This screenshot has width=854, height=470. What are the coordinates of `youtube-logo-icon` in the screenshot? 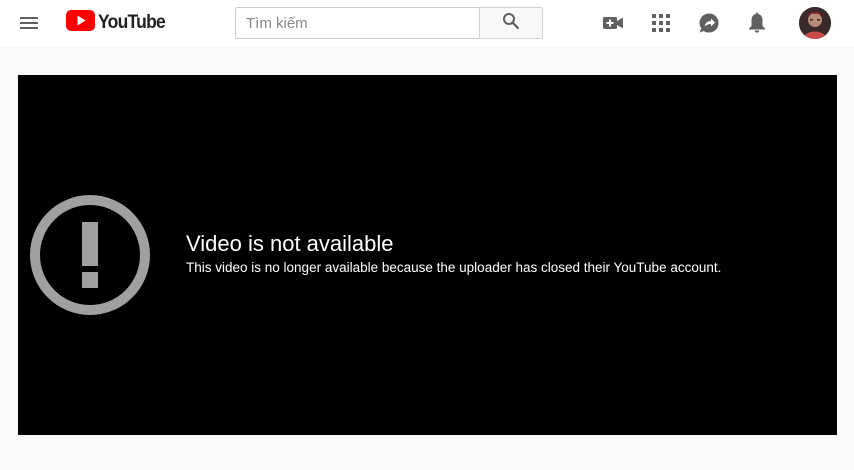 It's located at (80, 23).